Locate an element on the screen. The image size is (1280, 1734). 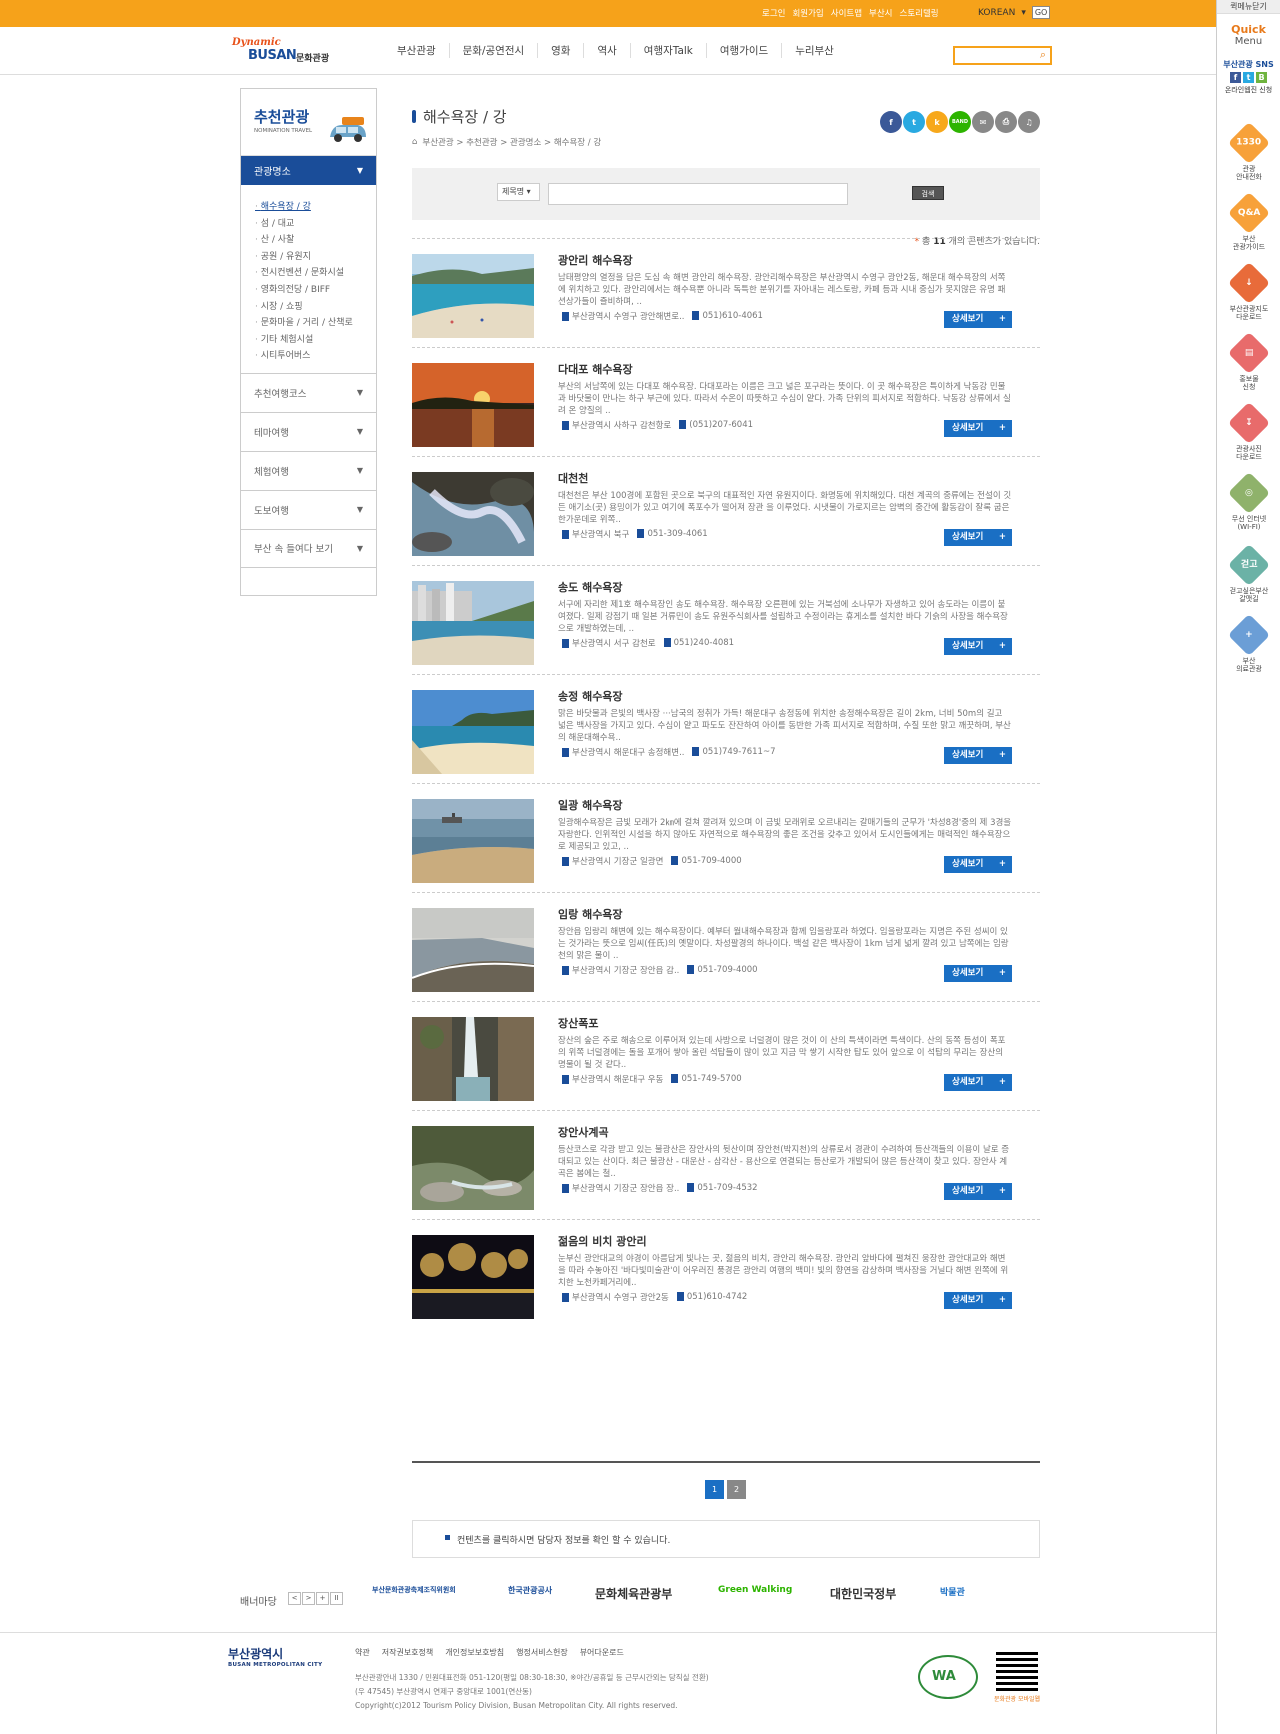
quick-item: + 부산 의료관광 is located at coordinates (1248, 643).